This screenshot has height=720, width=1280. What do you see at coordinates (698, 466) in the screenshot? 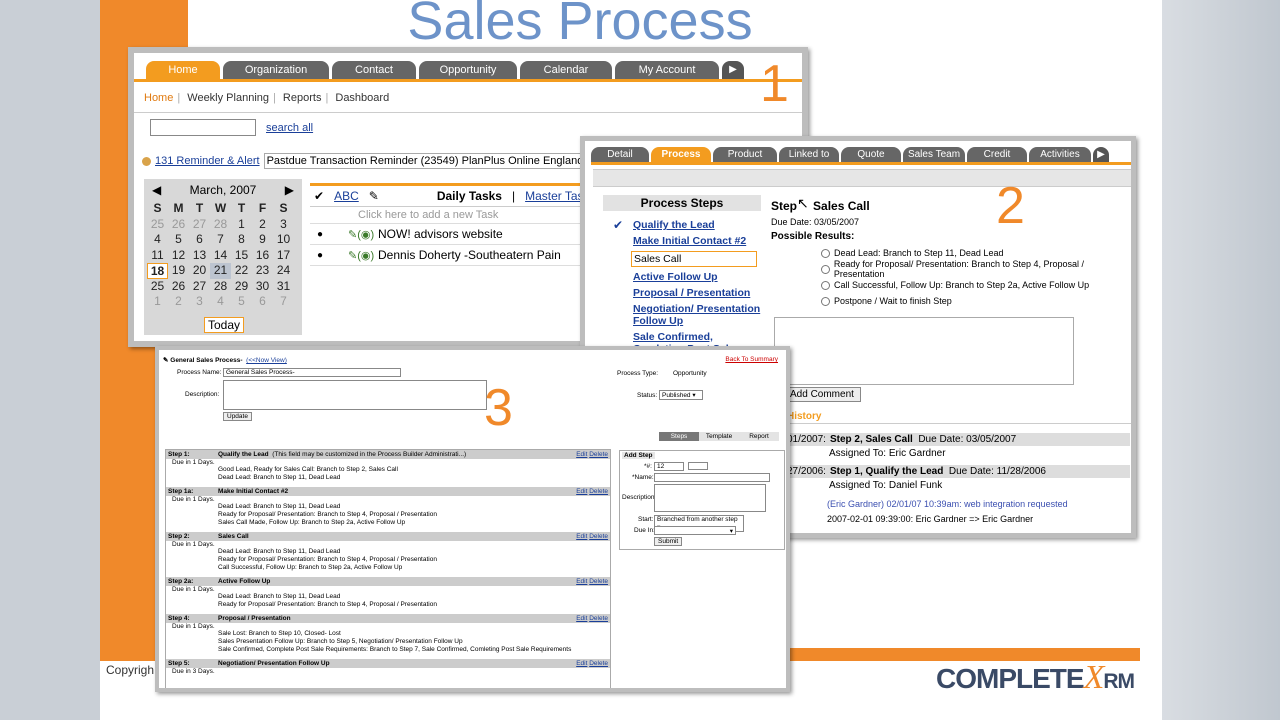
I see `step-suffix-input` at bounding box center [698, 466].